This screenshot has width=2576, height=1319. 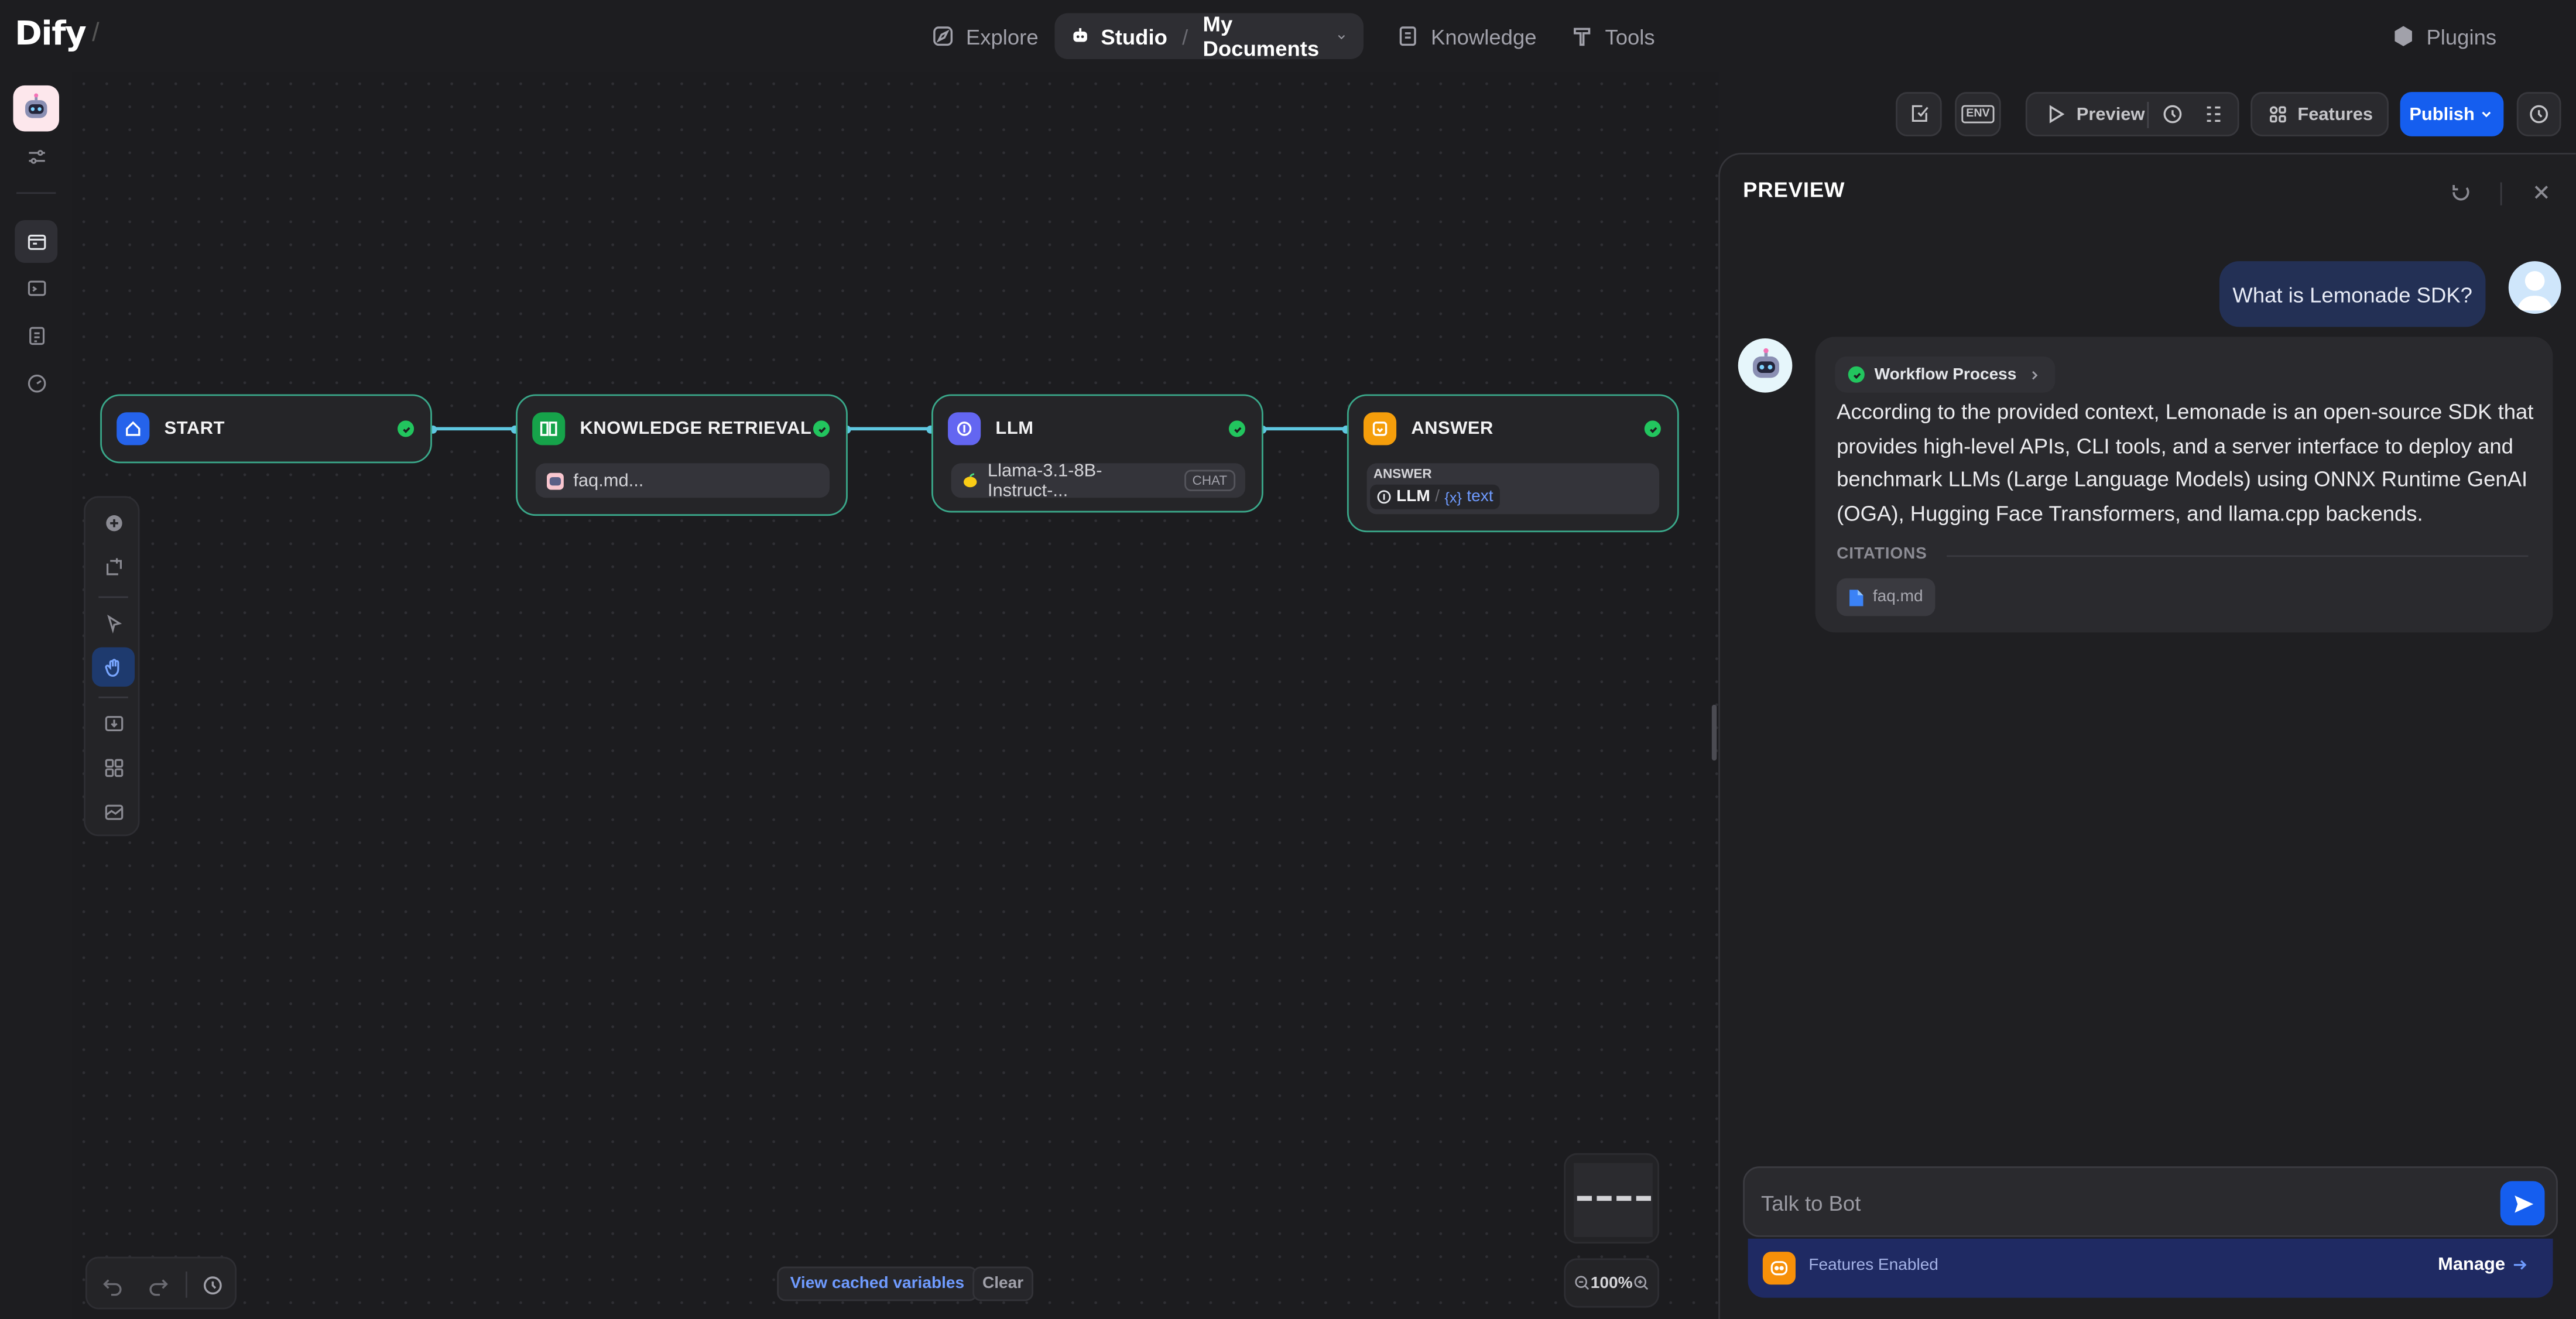 What do you see at coordinates (158, 1284) in the screenshot?
I see `redo-button` at bounding box center [158, 1284].